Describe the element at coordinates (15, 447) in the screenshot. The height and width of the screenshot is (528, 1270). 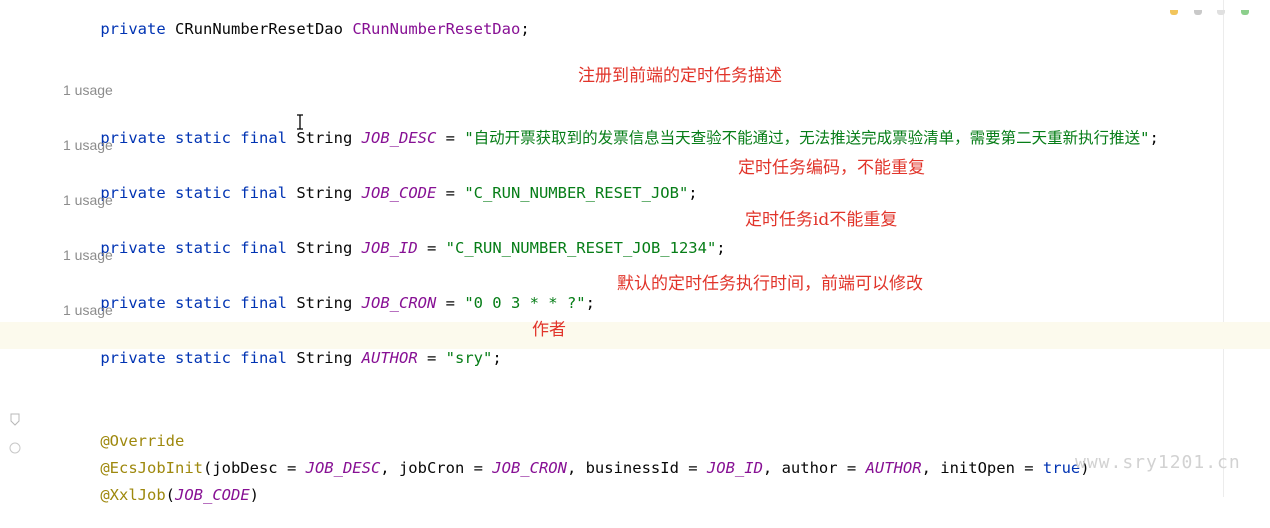
I see `implement-marker-icon` at that location.